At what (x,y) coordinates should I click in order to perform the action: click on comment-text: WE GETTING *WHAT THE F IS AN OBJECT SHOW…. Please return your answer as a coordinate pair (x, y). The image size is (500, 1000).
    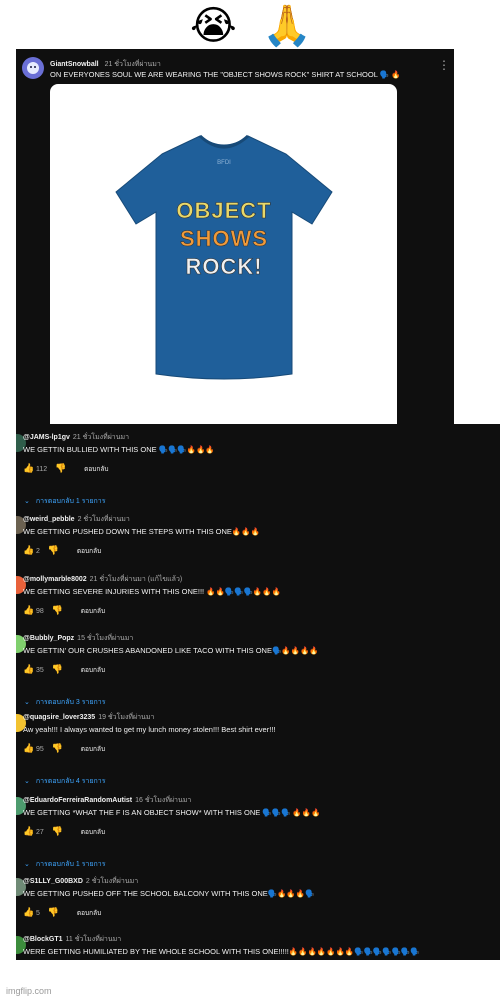
    Looking at the image, I should click on (172, 812).